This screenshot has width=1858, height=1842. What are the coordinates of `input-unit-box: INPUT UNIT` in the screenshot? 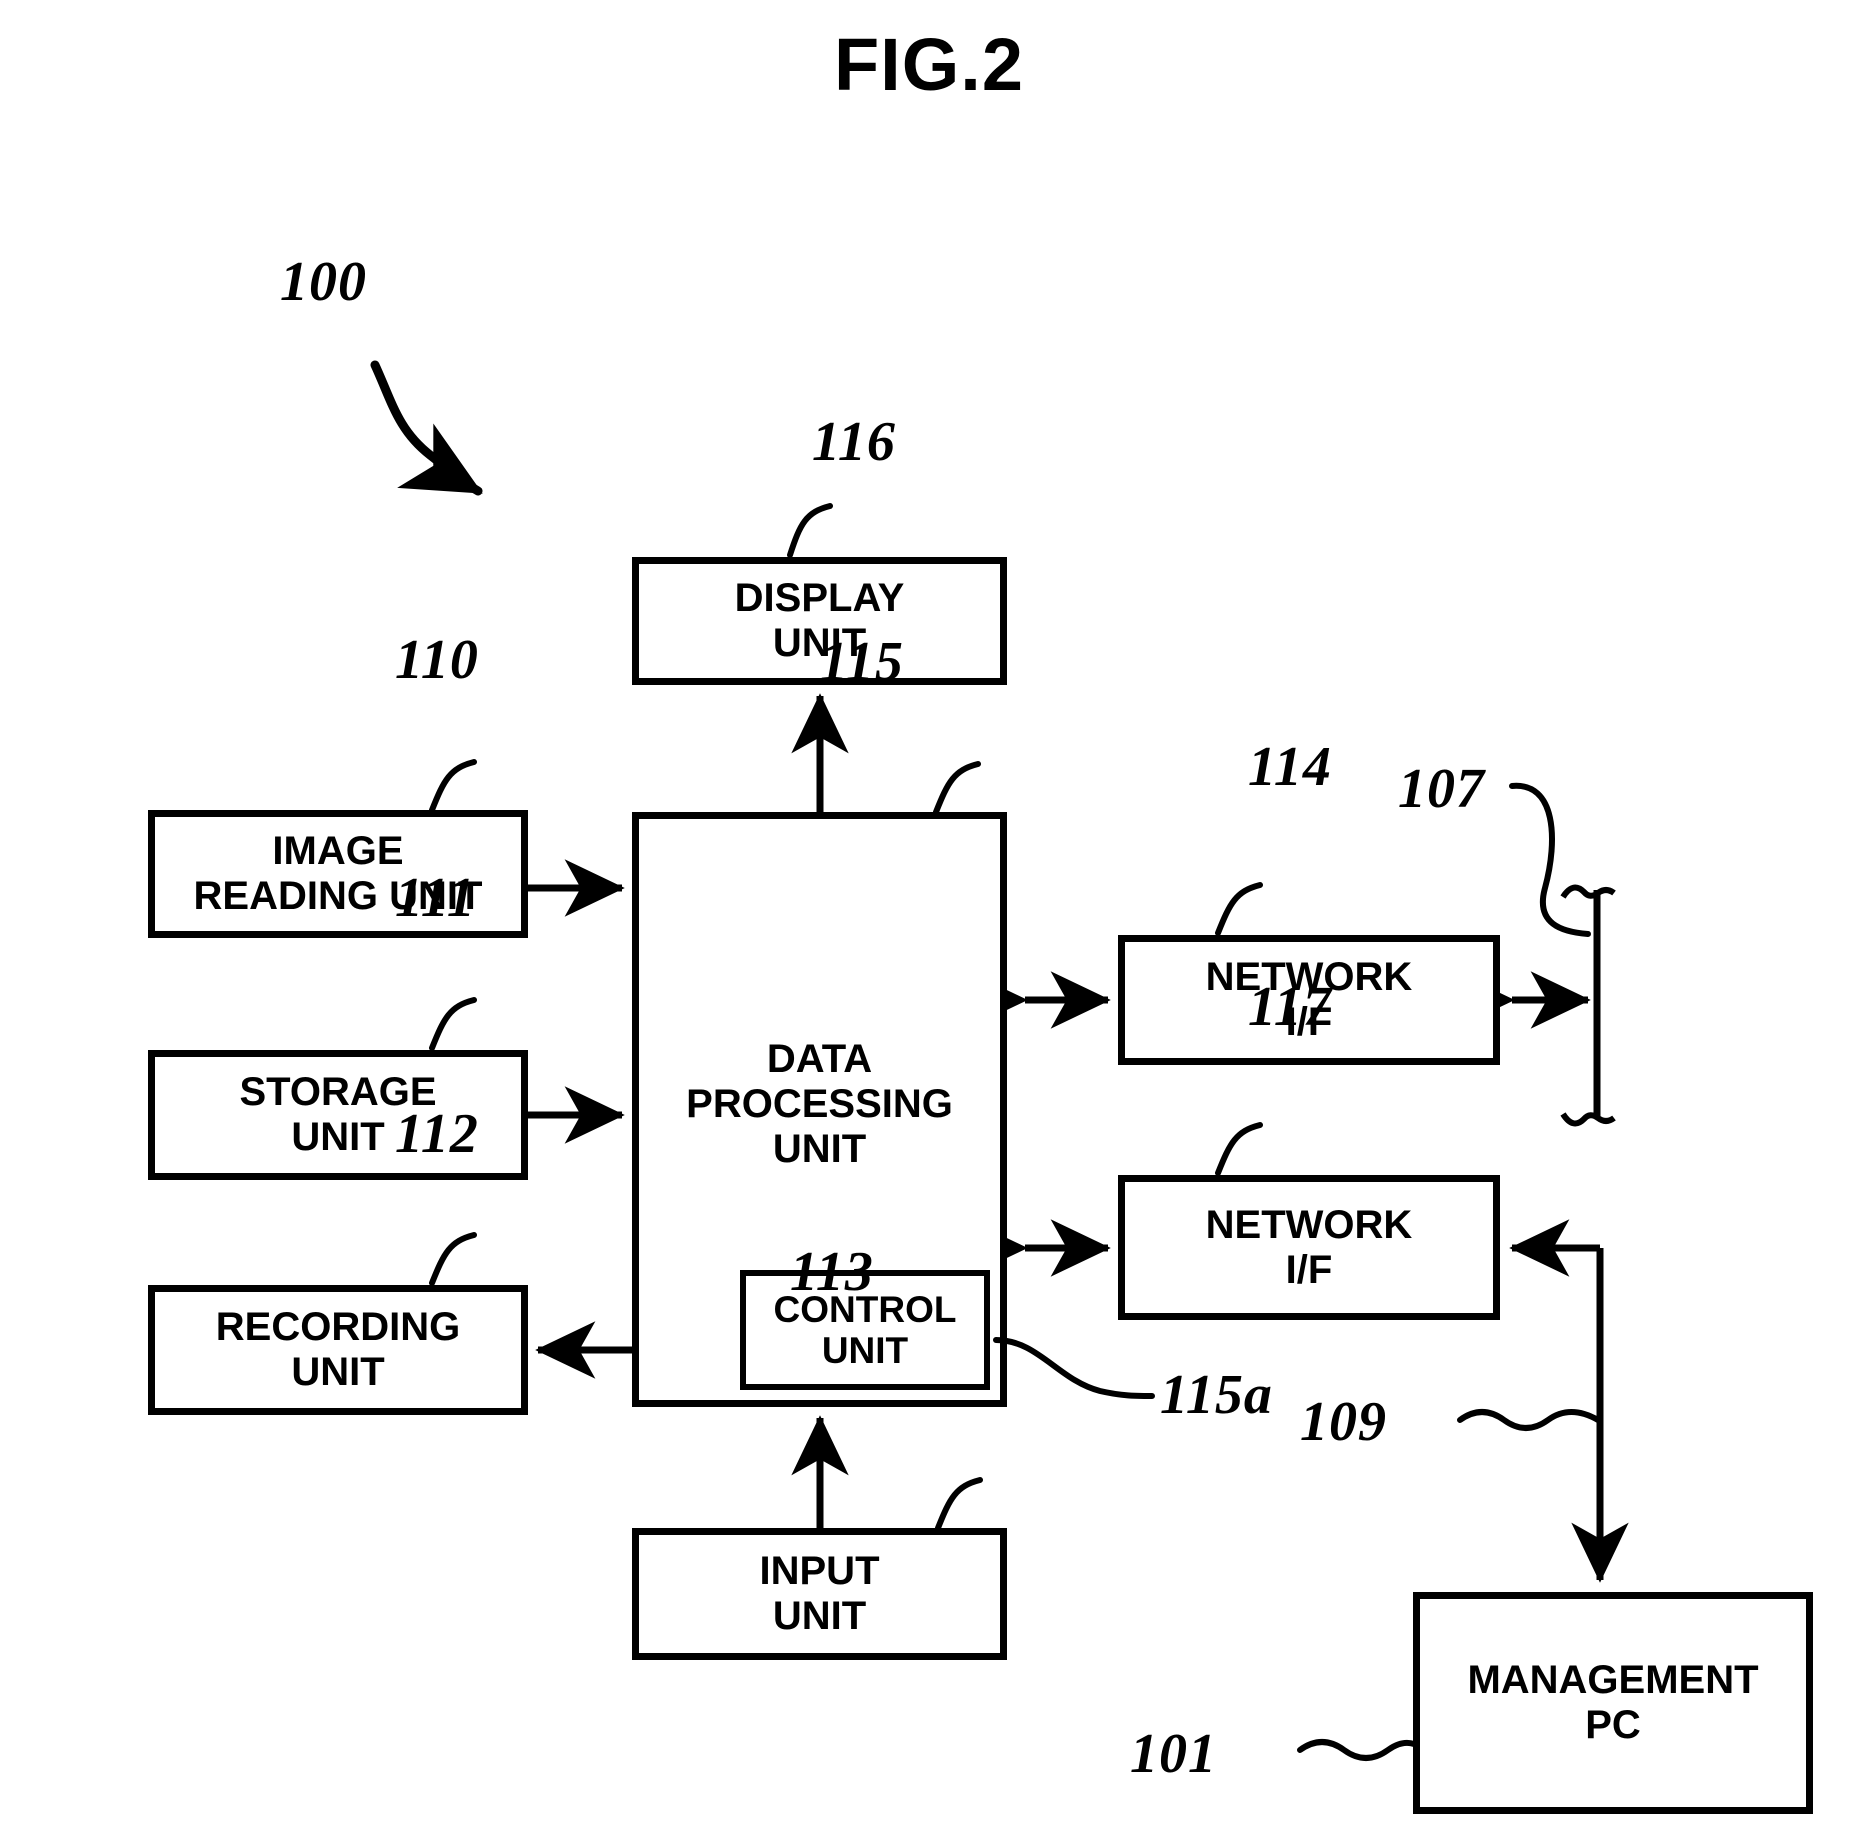 It's located at (819, 1594).